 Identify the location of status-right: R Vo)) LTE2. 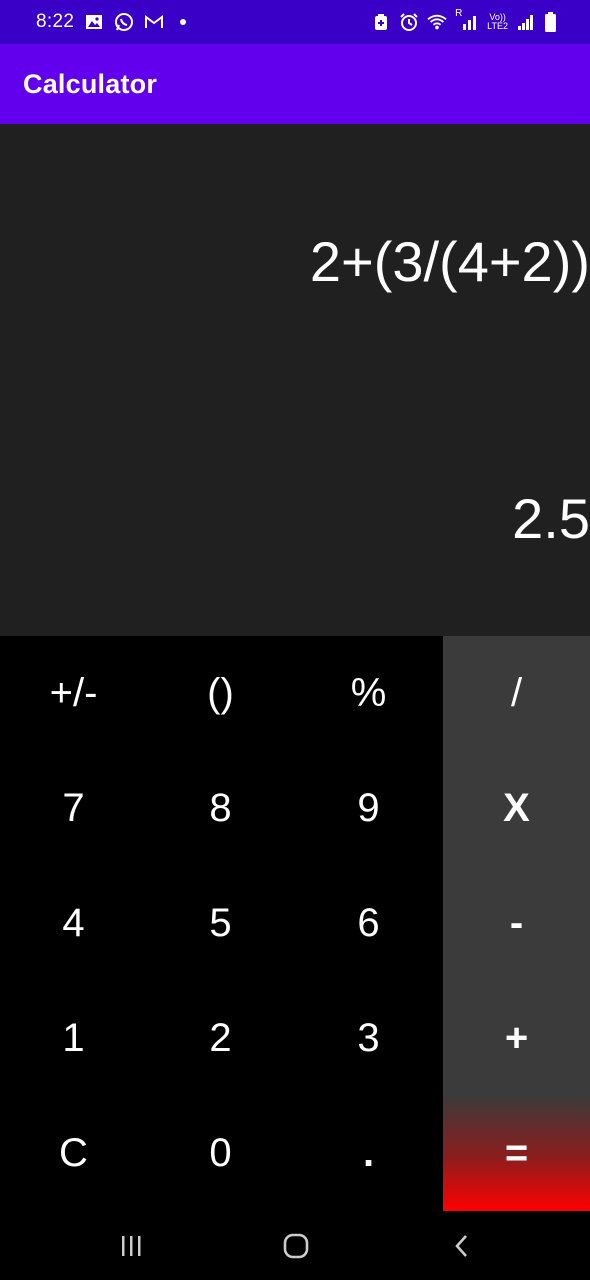
(463, 20).